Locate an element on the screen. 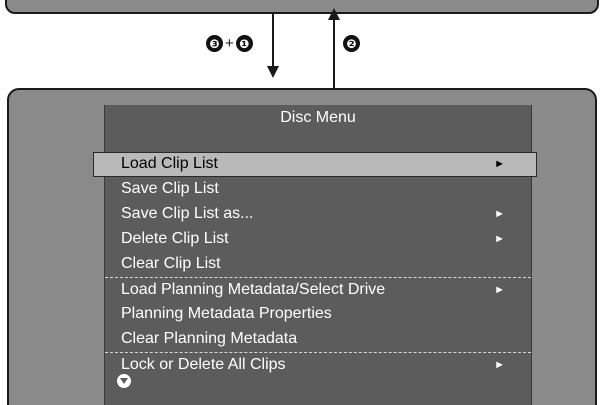 Image resolution: width=604 pixels, height=405 pixels. scroll-down-icon is located at coordinates (124, 381).